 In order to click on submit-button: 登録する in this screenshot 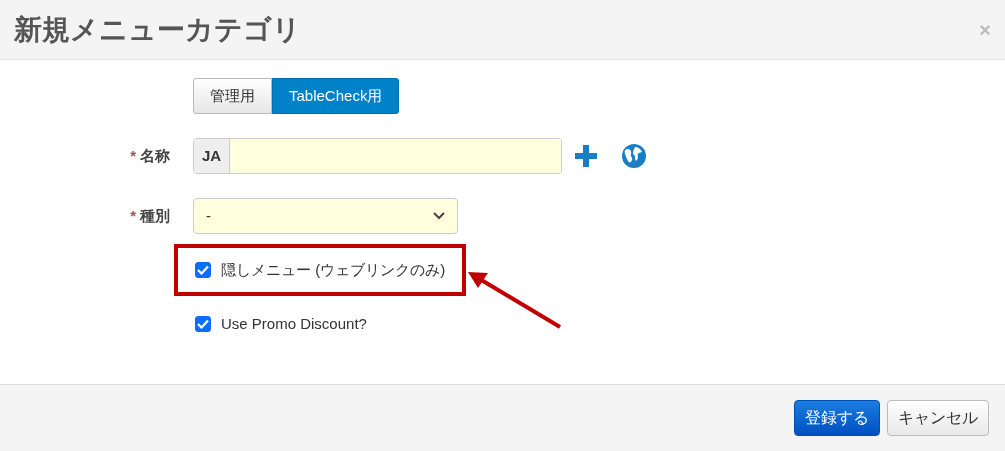, I will do `click(836, 418)`.